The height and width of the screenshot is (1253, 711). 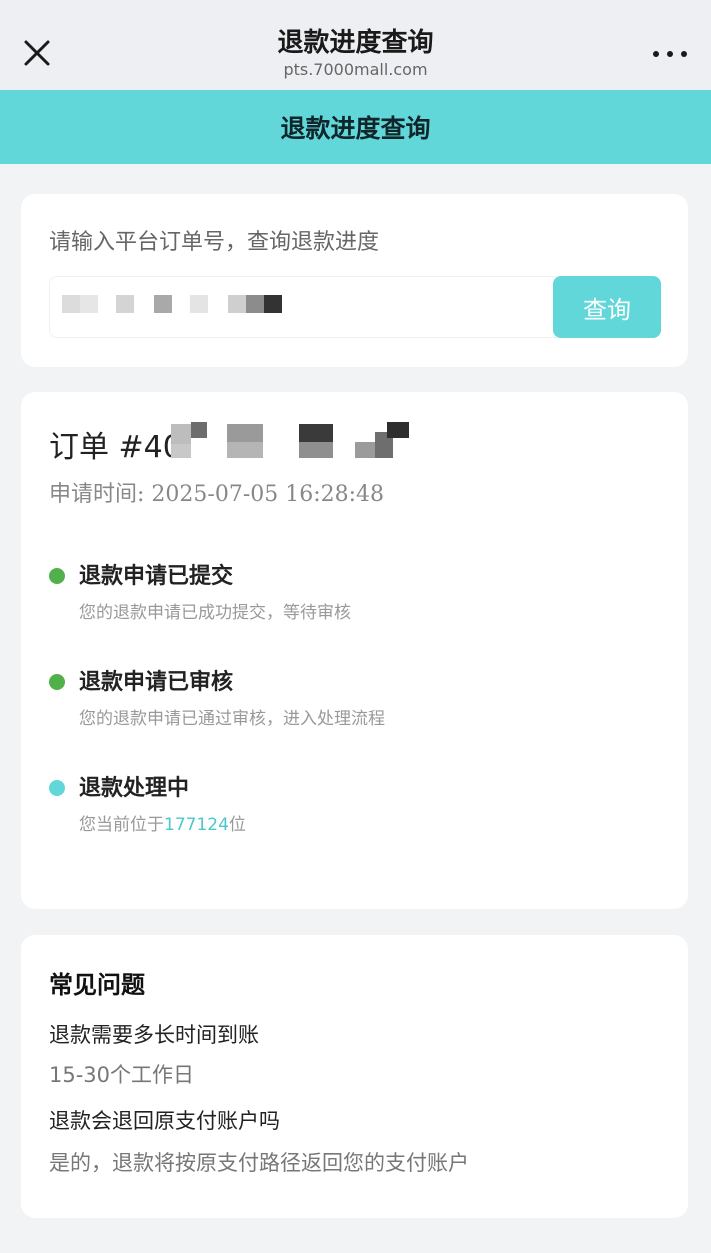 I want to click on query-button: 查询, so click(x=607, y=307).